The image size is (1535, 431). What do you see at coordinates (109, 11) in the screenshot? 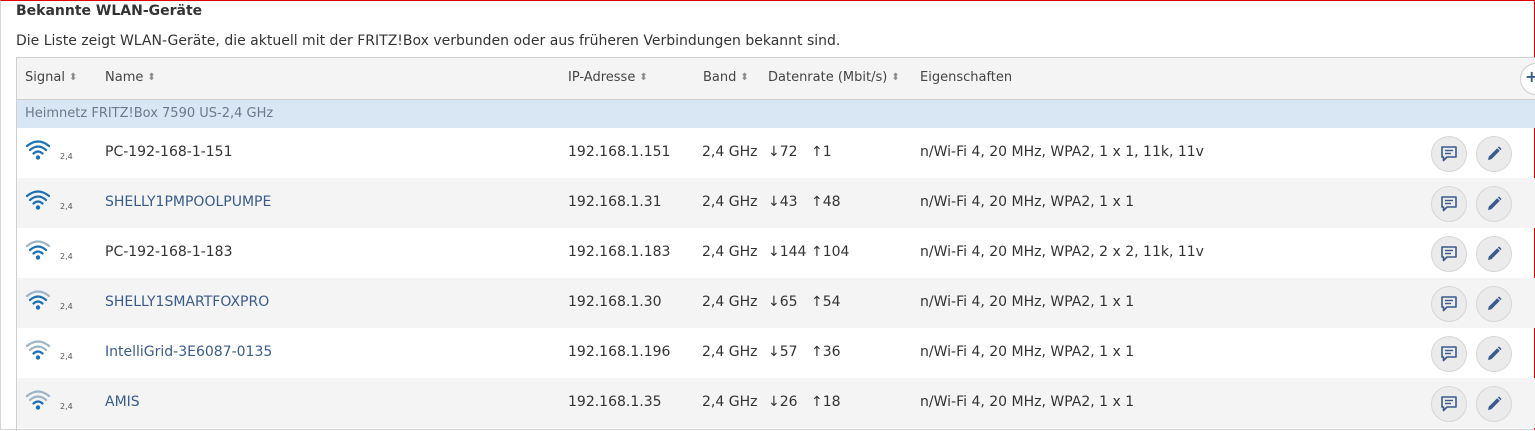
I see `page-title: Bekannte WLAN-Geräte` at bounding box center [109, 11].